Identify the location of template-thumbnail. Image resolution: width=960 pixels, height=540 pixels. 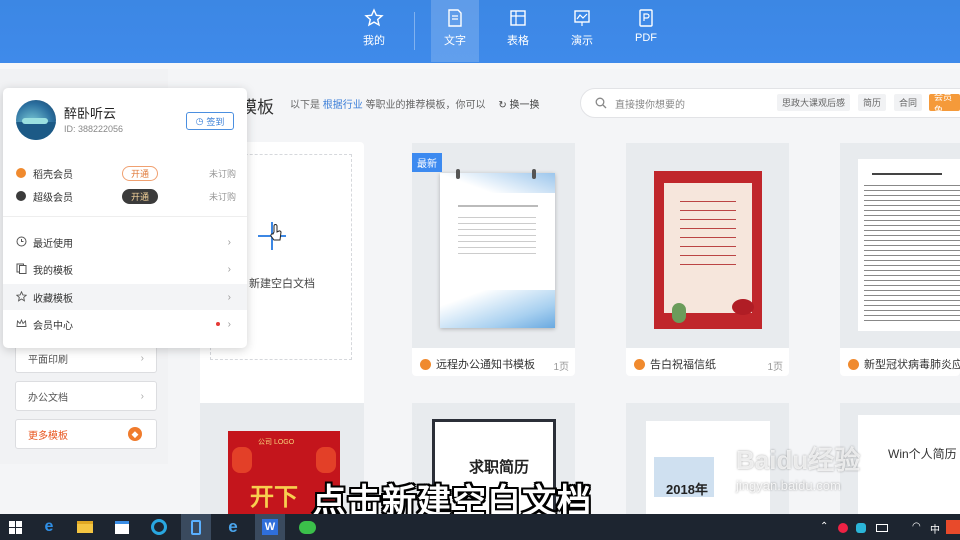
(900, 245).